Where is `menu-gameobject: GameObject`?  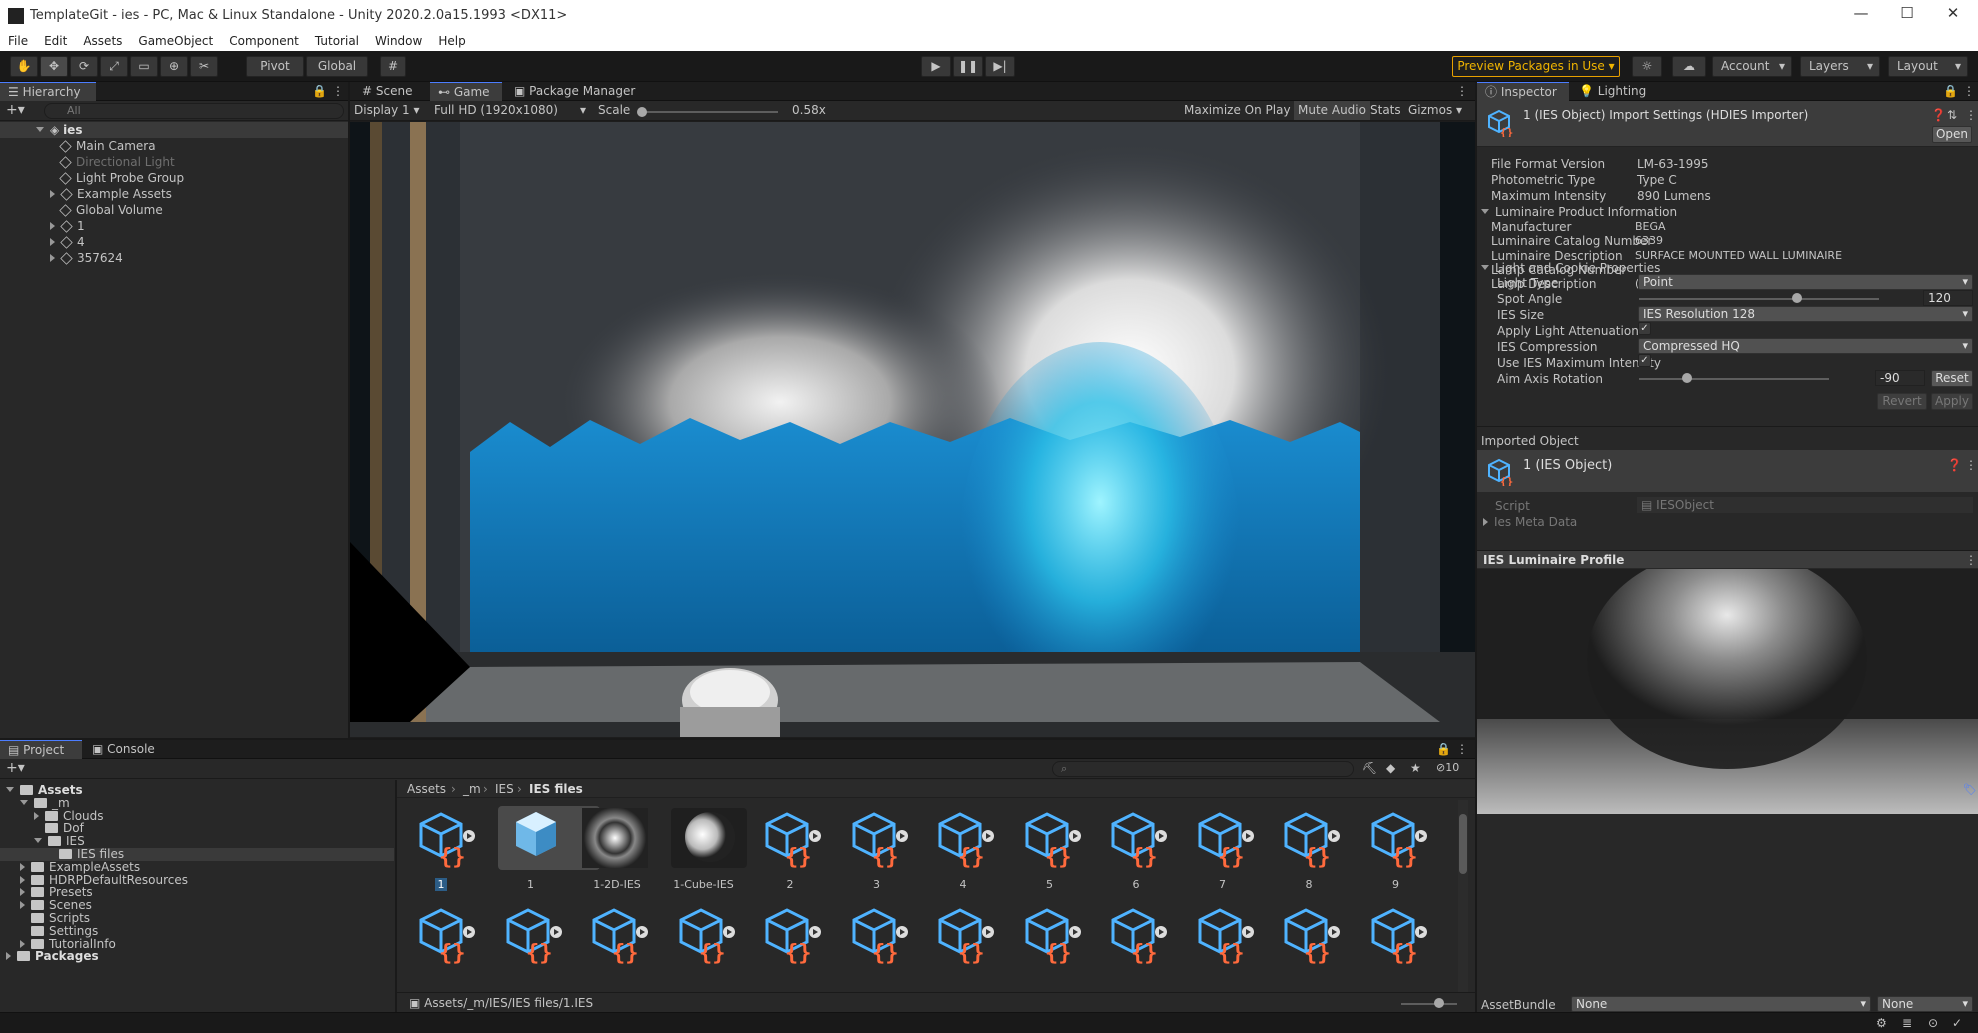
menu-gameobject: GameObject is located at coordinates (175, 40).